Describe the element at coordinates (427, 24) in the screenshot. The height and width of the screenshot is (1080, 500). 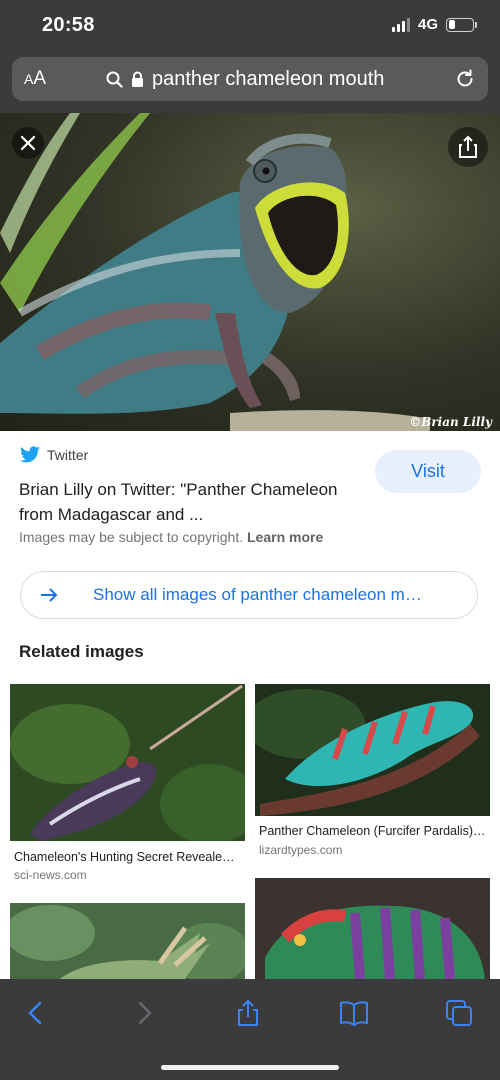
I see `network-type: 4G` at that location.